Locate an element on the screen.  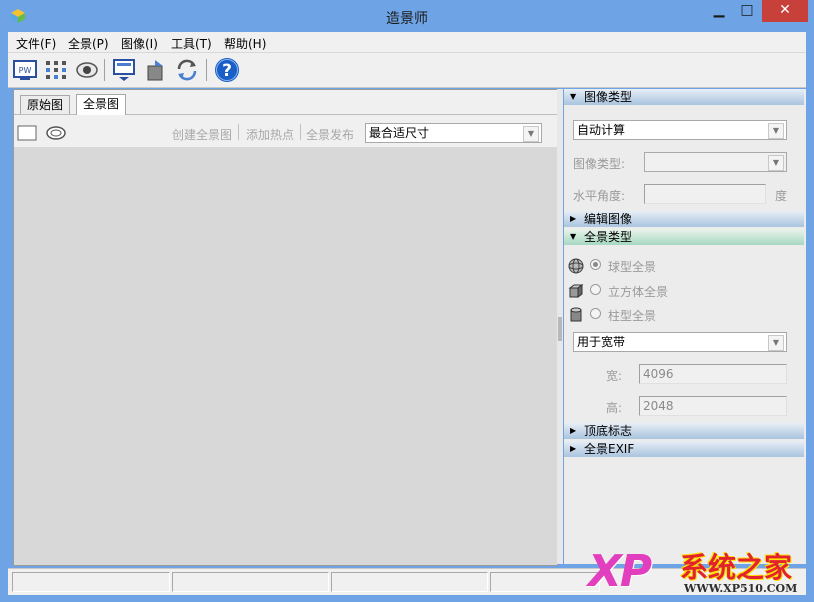
minimize-button: ▁ is located at coordinates (719, 11).